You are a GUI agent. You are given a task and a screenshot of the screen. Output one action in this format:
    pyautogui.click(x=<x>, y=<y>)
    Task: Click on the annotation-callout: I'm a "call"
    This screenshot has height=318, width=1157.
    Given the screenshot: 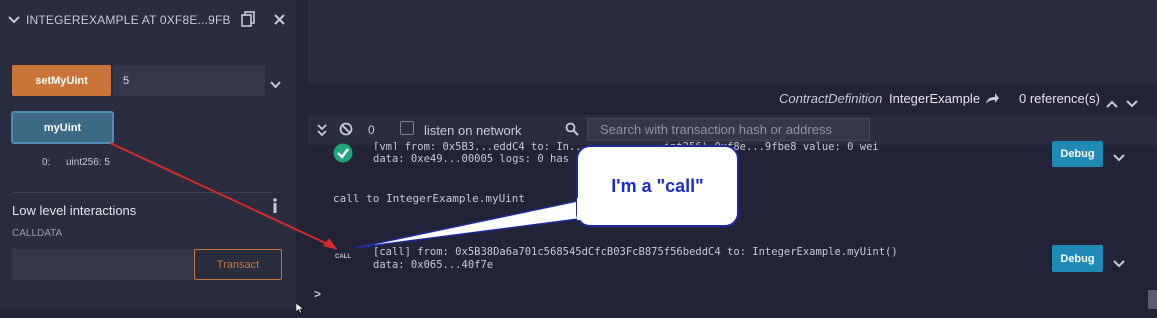 What is the action you would take?
    pyautogui.click(x=657, y=186)
    